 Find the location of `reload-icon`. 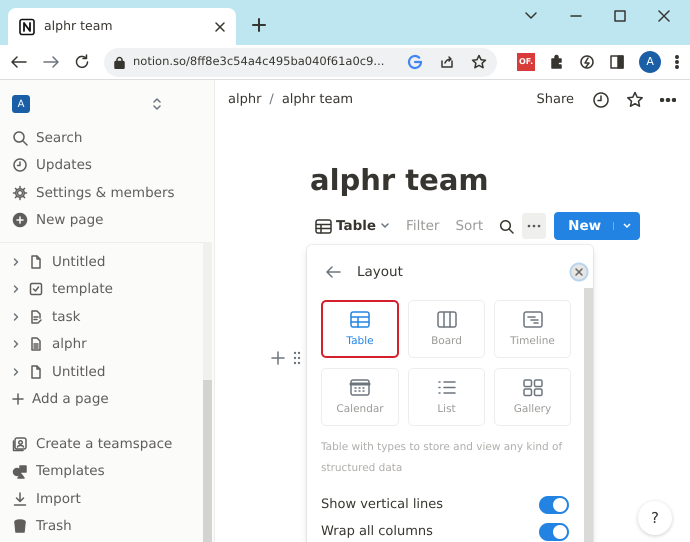

reload-icon is located at coordinates (82, 62).